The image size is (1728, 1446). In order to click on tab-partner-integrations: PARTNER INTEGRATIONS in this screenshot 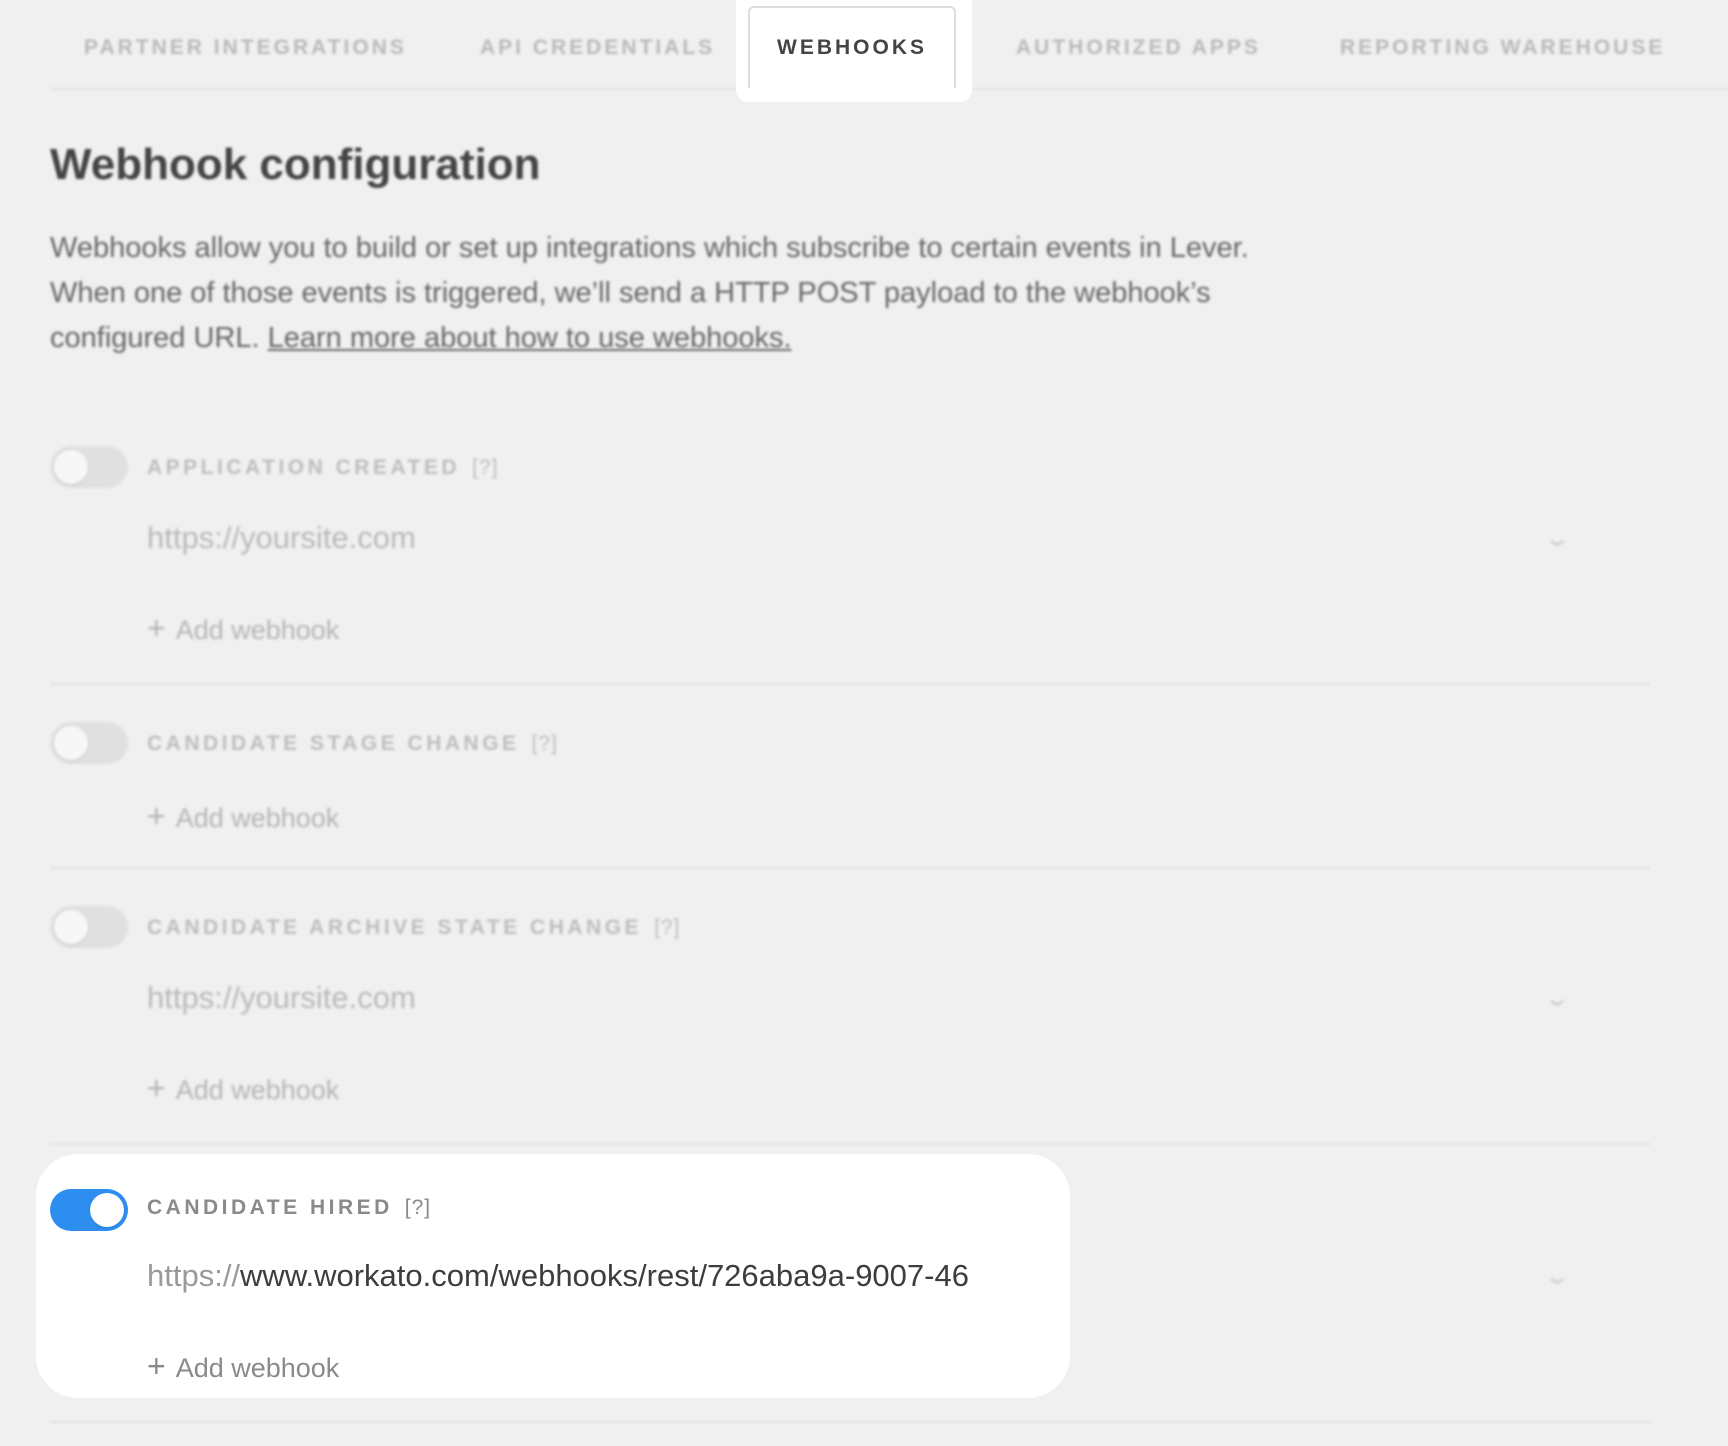, I will do `click(245, 48)`.